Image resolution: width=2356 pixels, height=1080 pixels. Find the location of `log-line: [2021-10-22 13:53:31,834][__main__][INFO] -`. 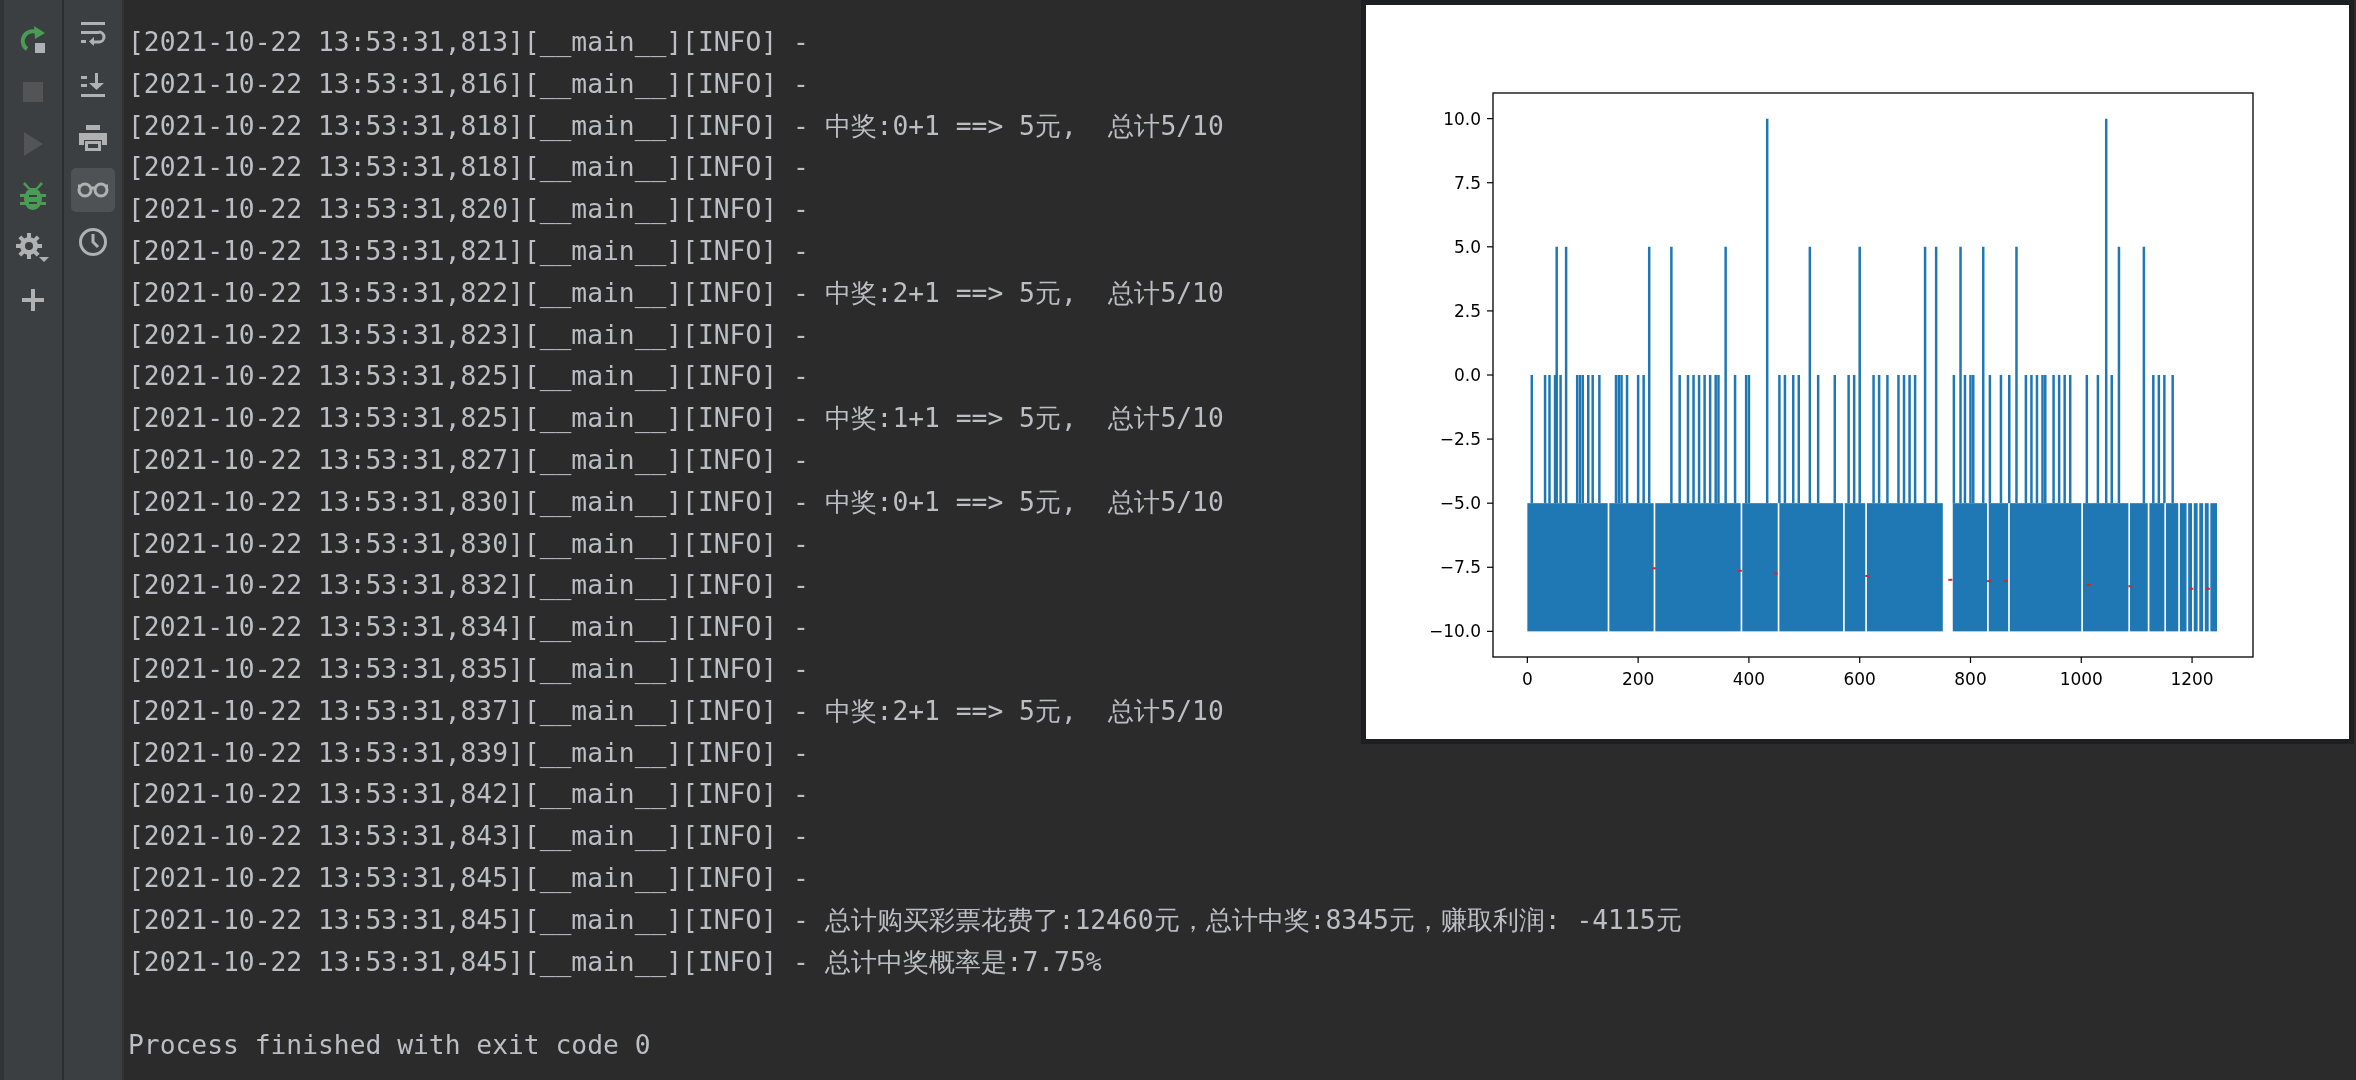

log-line: [2021-10-22 13:53:31,834][__main__][INFO] - is located at coordinates (468, 628).